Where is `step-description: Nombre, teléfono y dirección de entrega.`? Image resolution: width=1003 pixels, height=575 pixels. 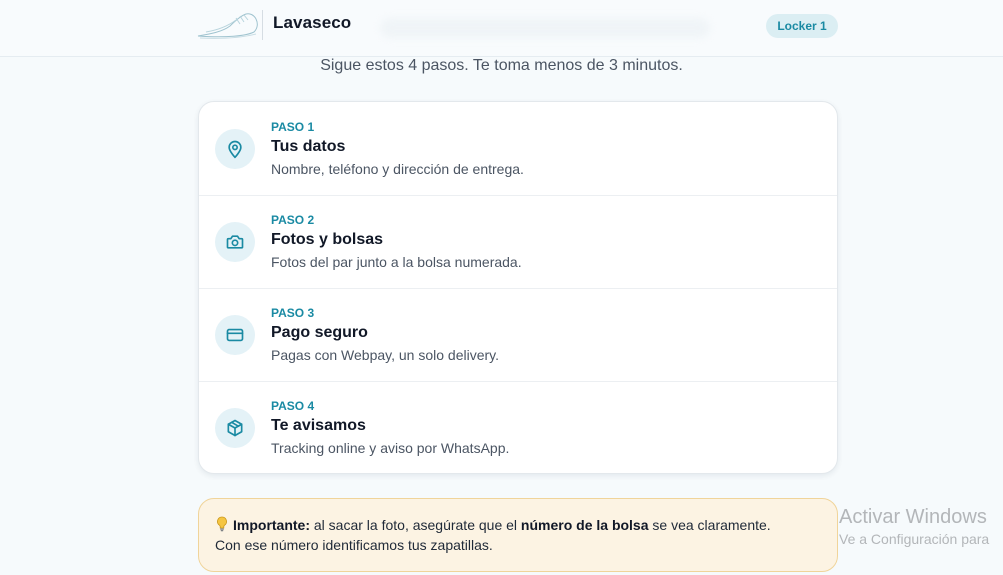
step-description: Nombre, teléfono y dirección de entrega. is located at coordinates (397, 169).